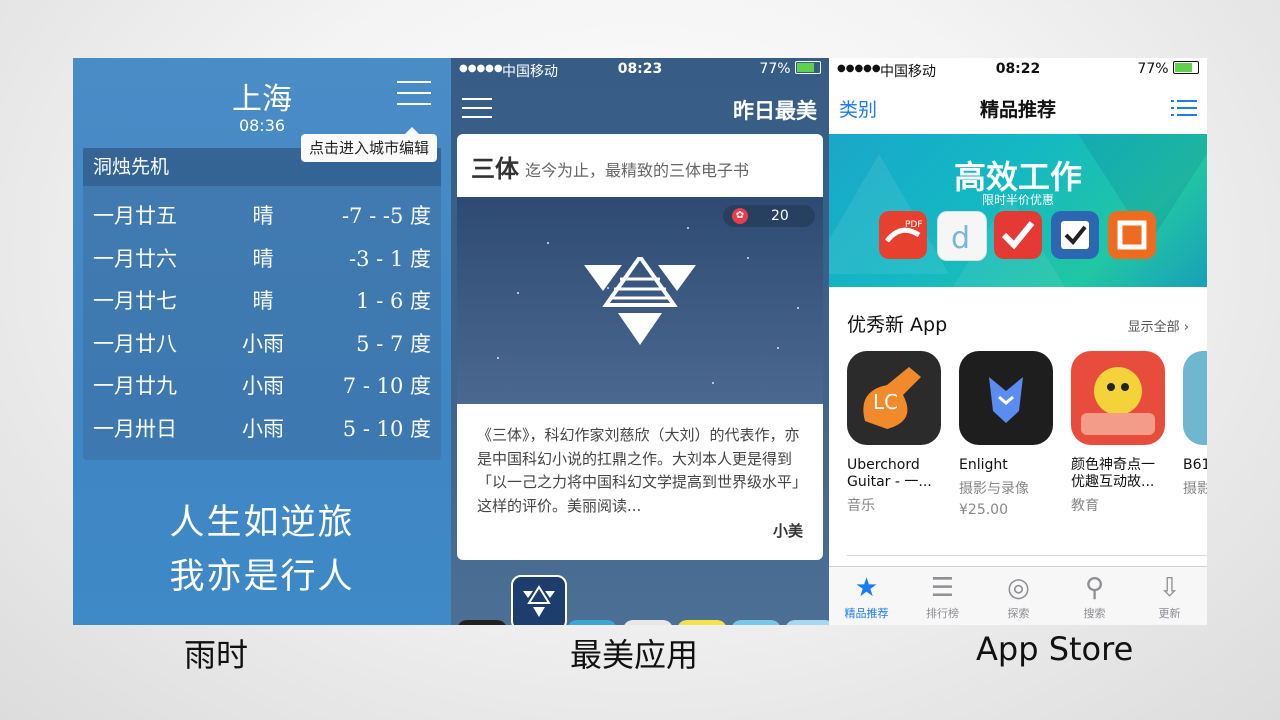 The width and height of the screenshot is (1280, 720). What do you see at coordinates (1075, 235) in the screenshot?
I see `checklist-app-icon` at bounding box center [1075, 235].